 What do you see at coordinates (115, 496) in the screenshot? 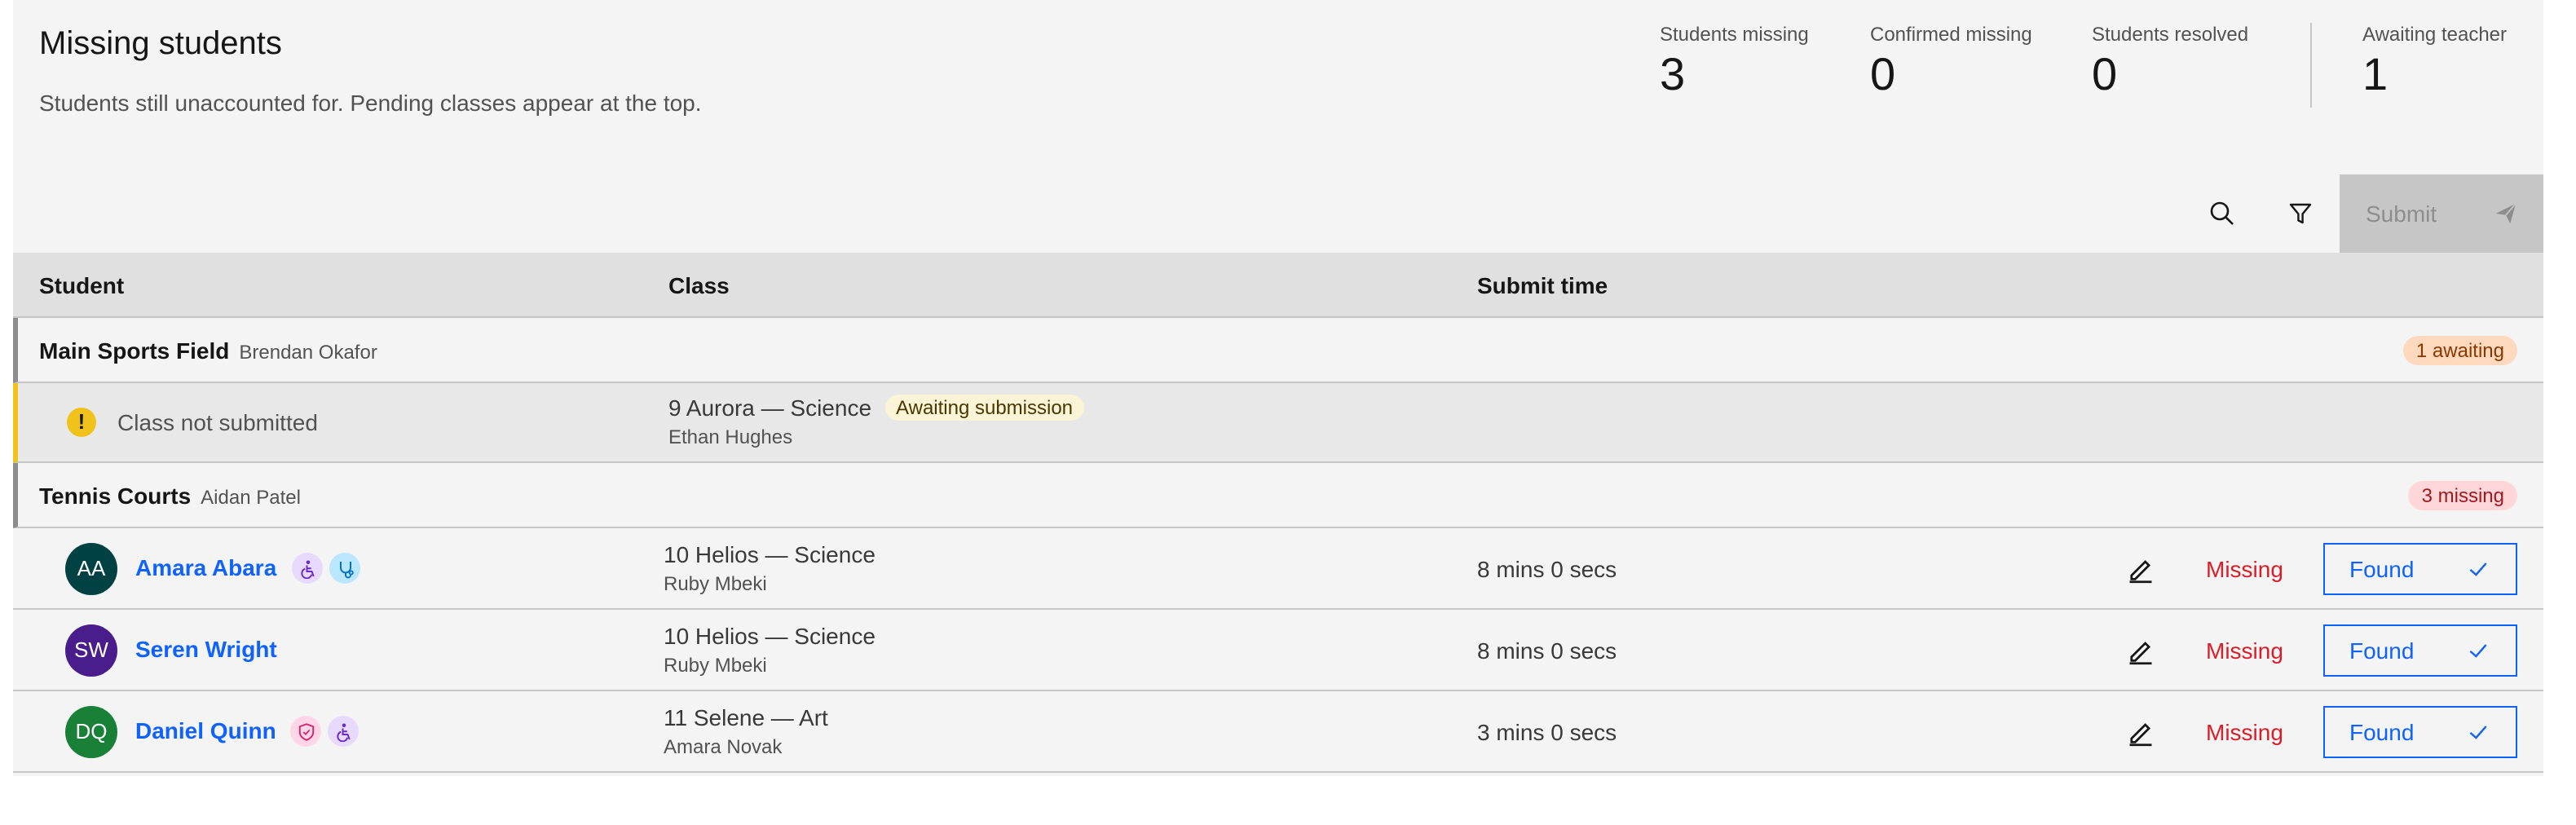
I see `location-name: Tennis Courts` at bounding box center [115, 496].